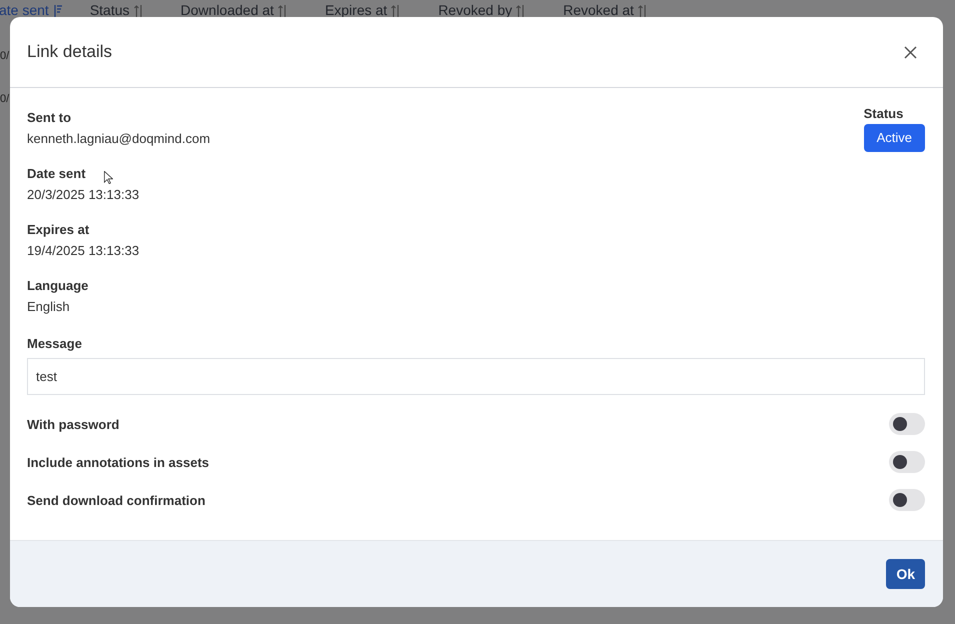 The height and width of the screenshot is (624, 955). What do you see at coordinates (69, 52) in the screenshot?
I see `dialog-title: Link details` at bounding box center [69, 52].